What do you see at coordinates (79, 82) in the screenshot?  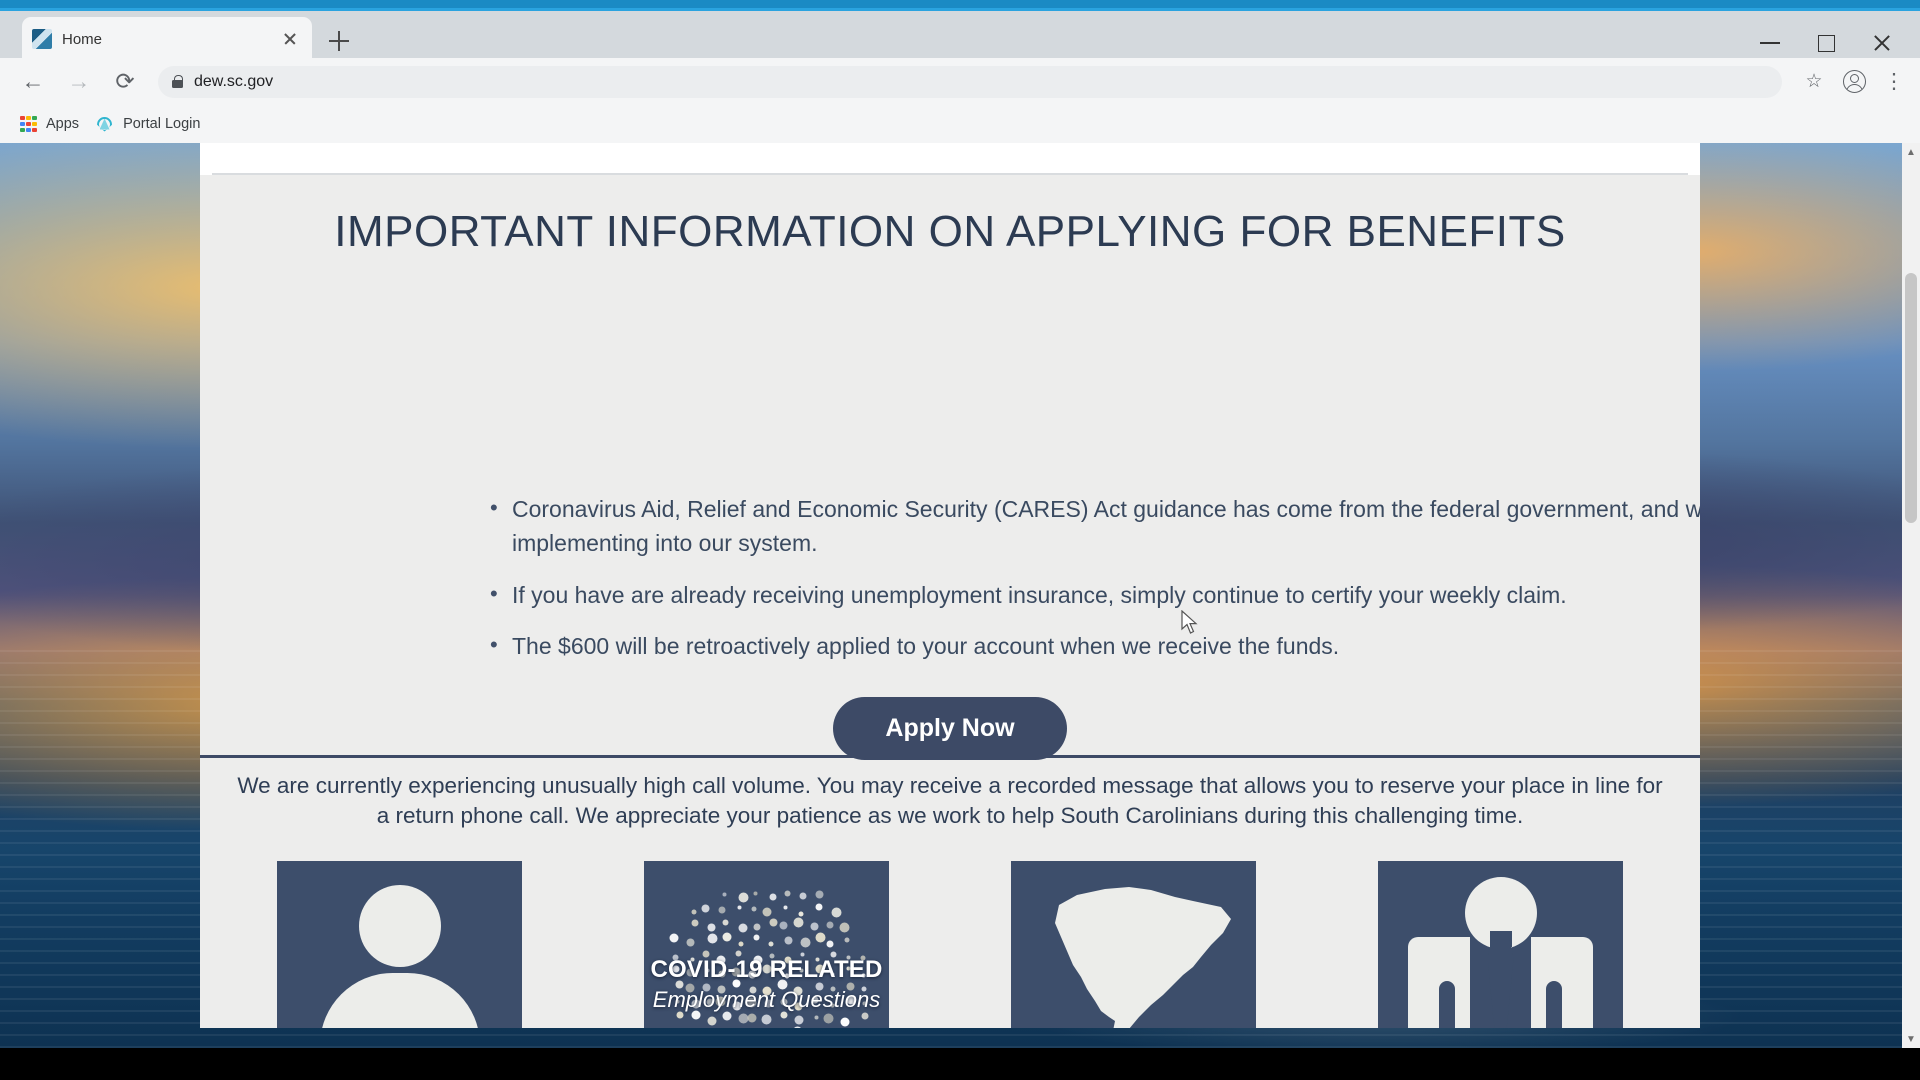 I see `forward-button: →` at bounding box center [79, 82].